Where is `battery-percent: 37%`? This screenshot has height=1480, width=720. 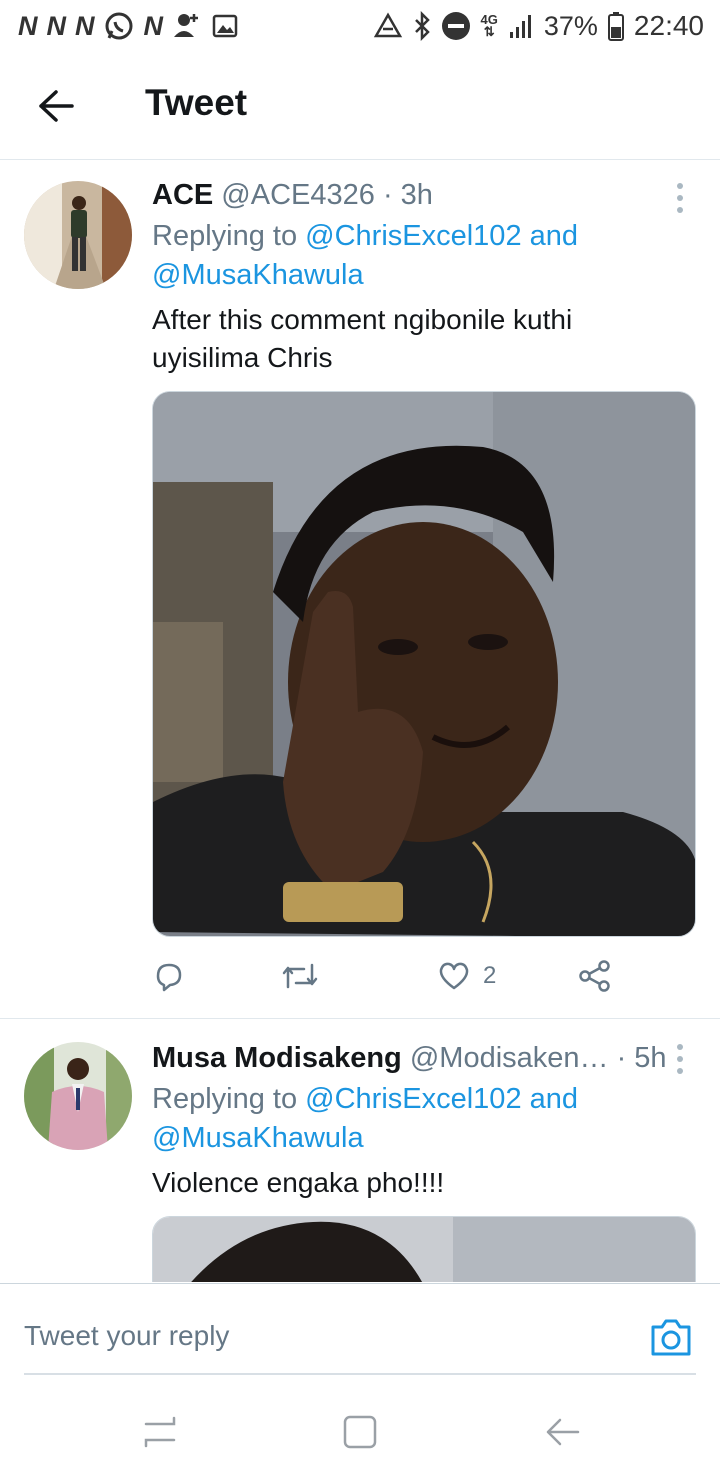 battery-percent: 37% is located at coordinates (570, 25).